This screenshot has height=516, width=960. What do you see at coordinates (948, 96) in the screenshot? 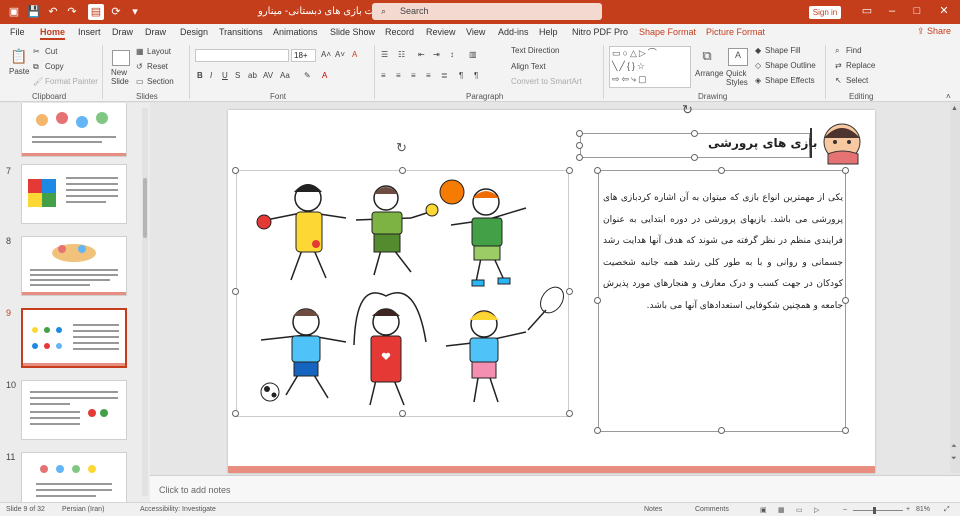
I see `collapse-ribbon-icon: ˄` at bounding box center [948, 96].